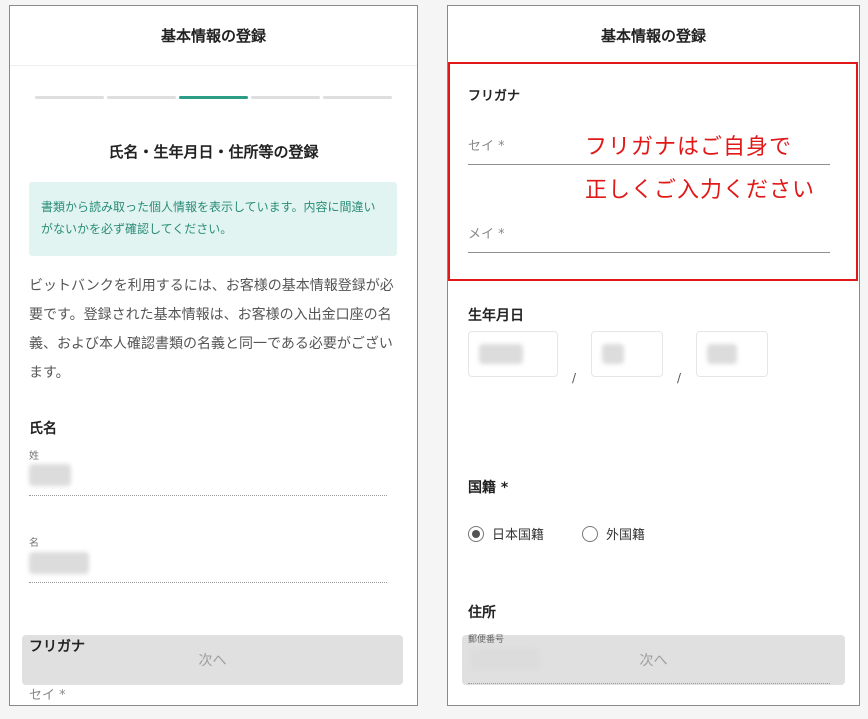 This screenshot has width=868, height=719. I want to click on last-name-label: 姓, so click(34, 456).